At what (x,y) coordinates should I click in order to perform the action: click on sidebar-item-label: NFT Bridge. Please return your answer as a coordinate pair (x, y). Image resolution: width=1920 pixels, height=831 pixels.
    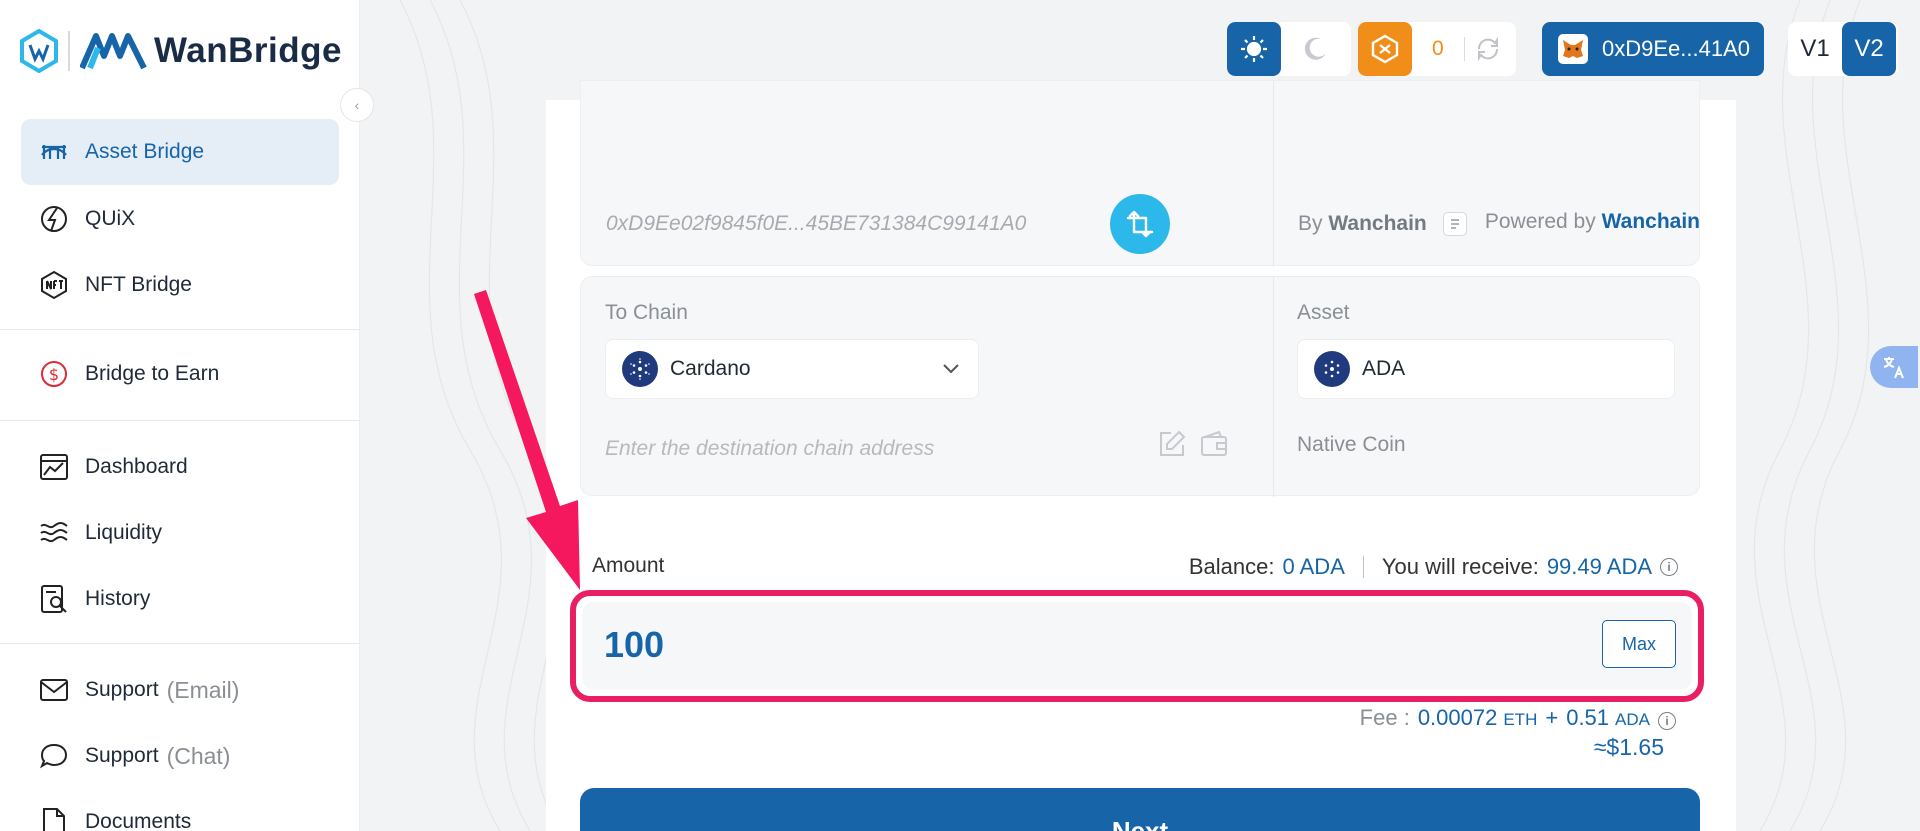
    Looking at the image, I should click on (138, 284).